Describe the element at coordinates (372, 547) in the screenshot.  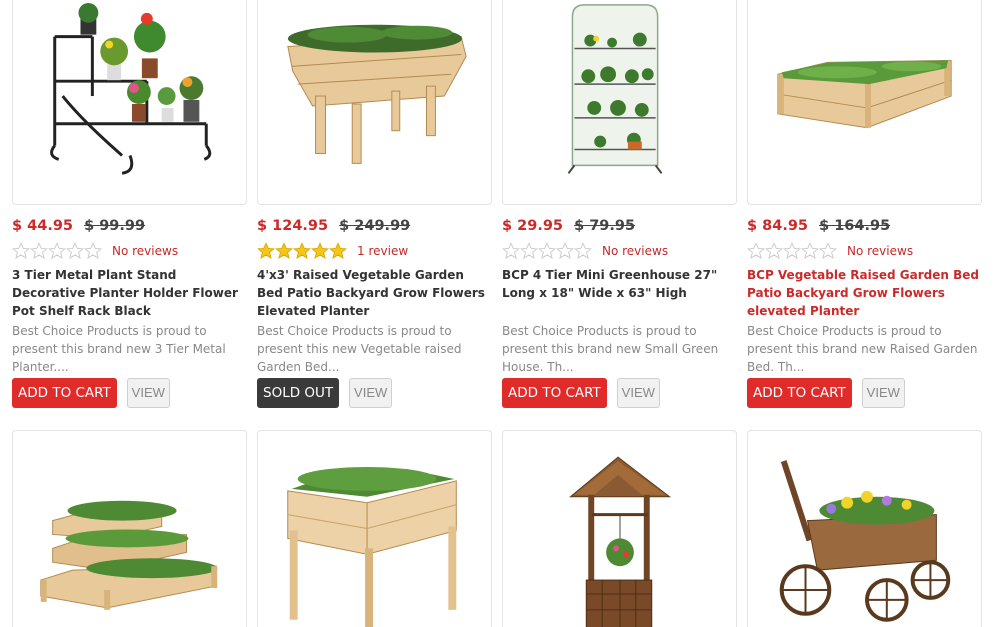
I see `standing-planter-box-image` at that location.